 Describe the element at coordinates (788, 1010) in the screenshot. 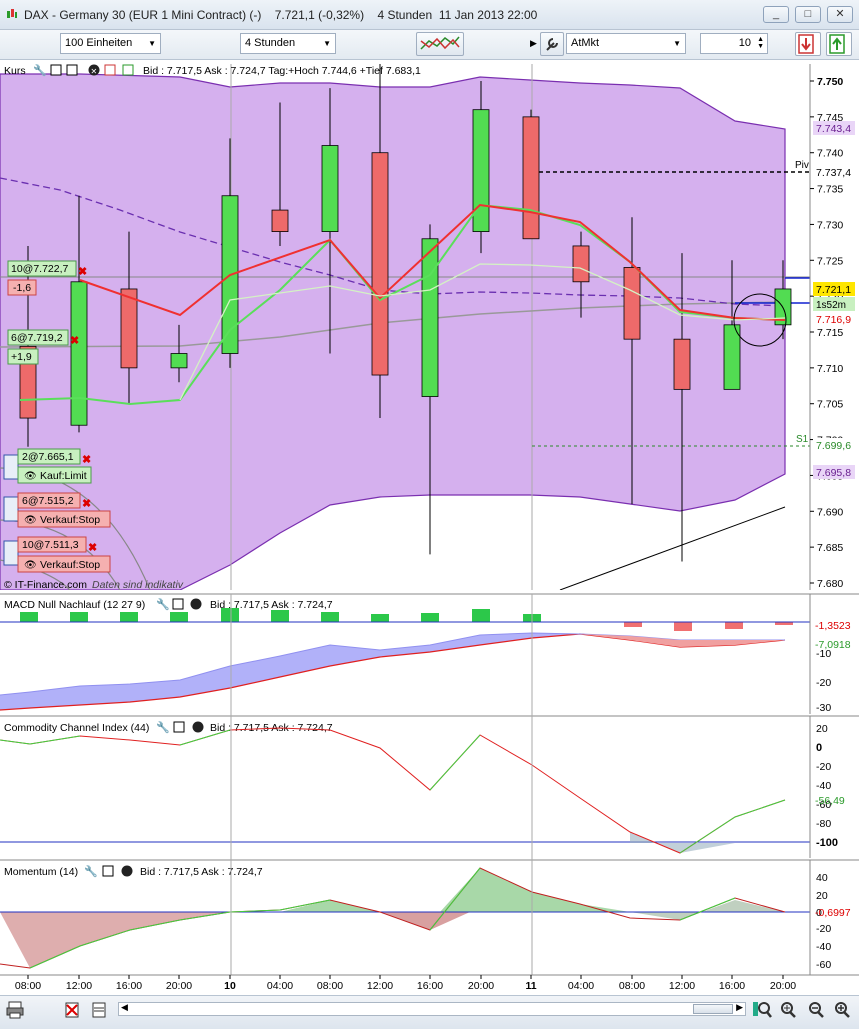

I see `zoom-fit-icon` at that location.